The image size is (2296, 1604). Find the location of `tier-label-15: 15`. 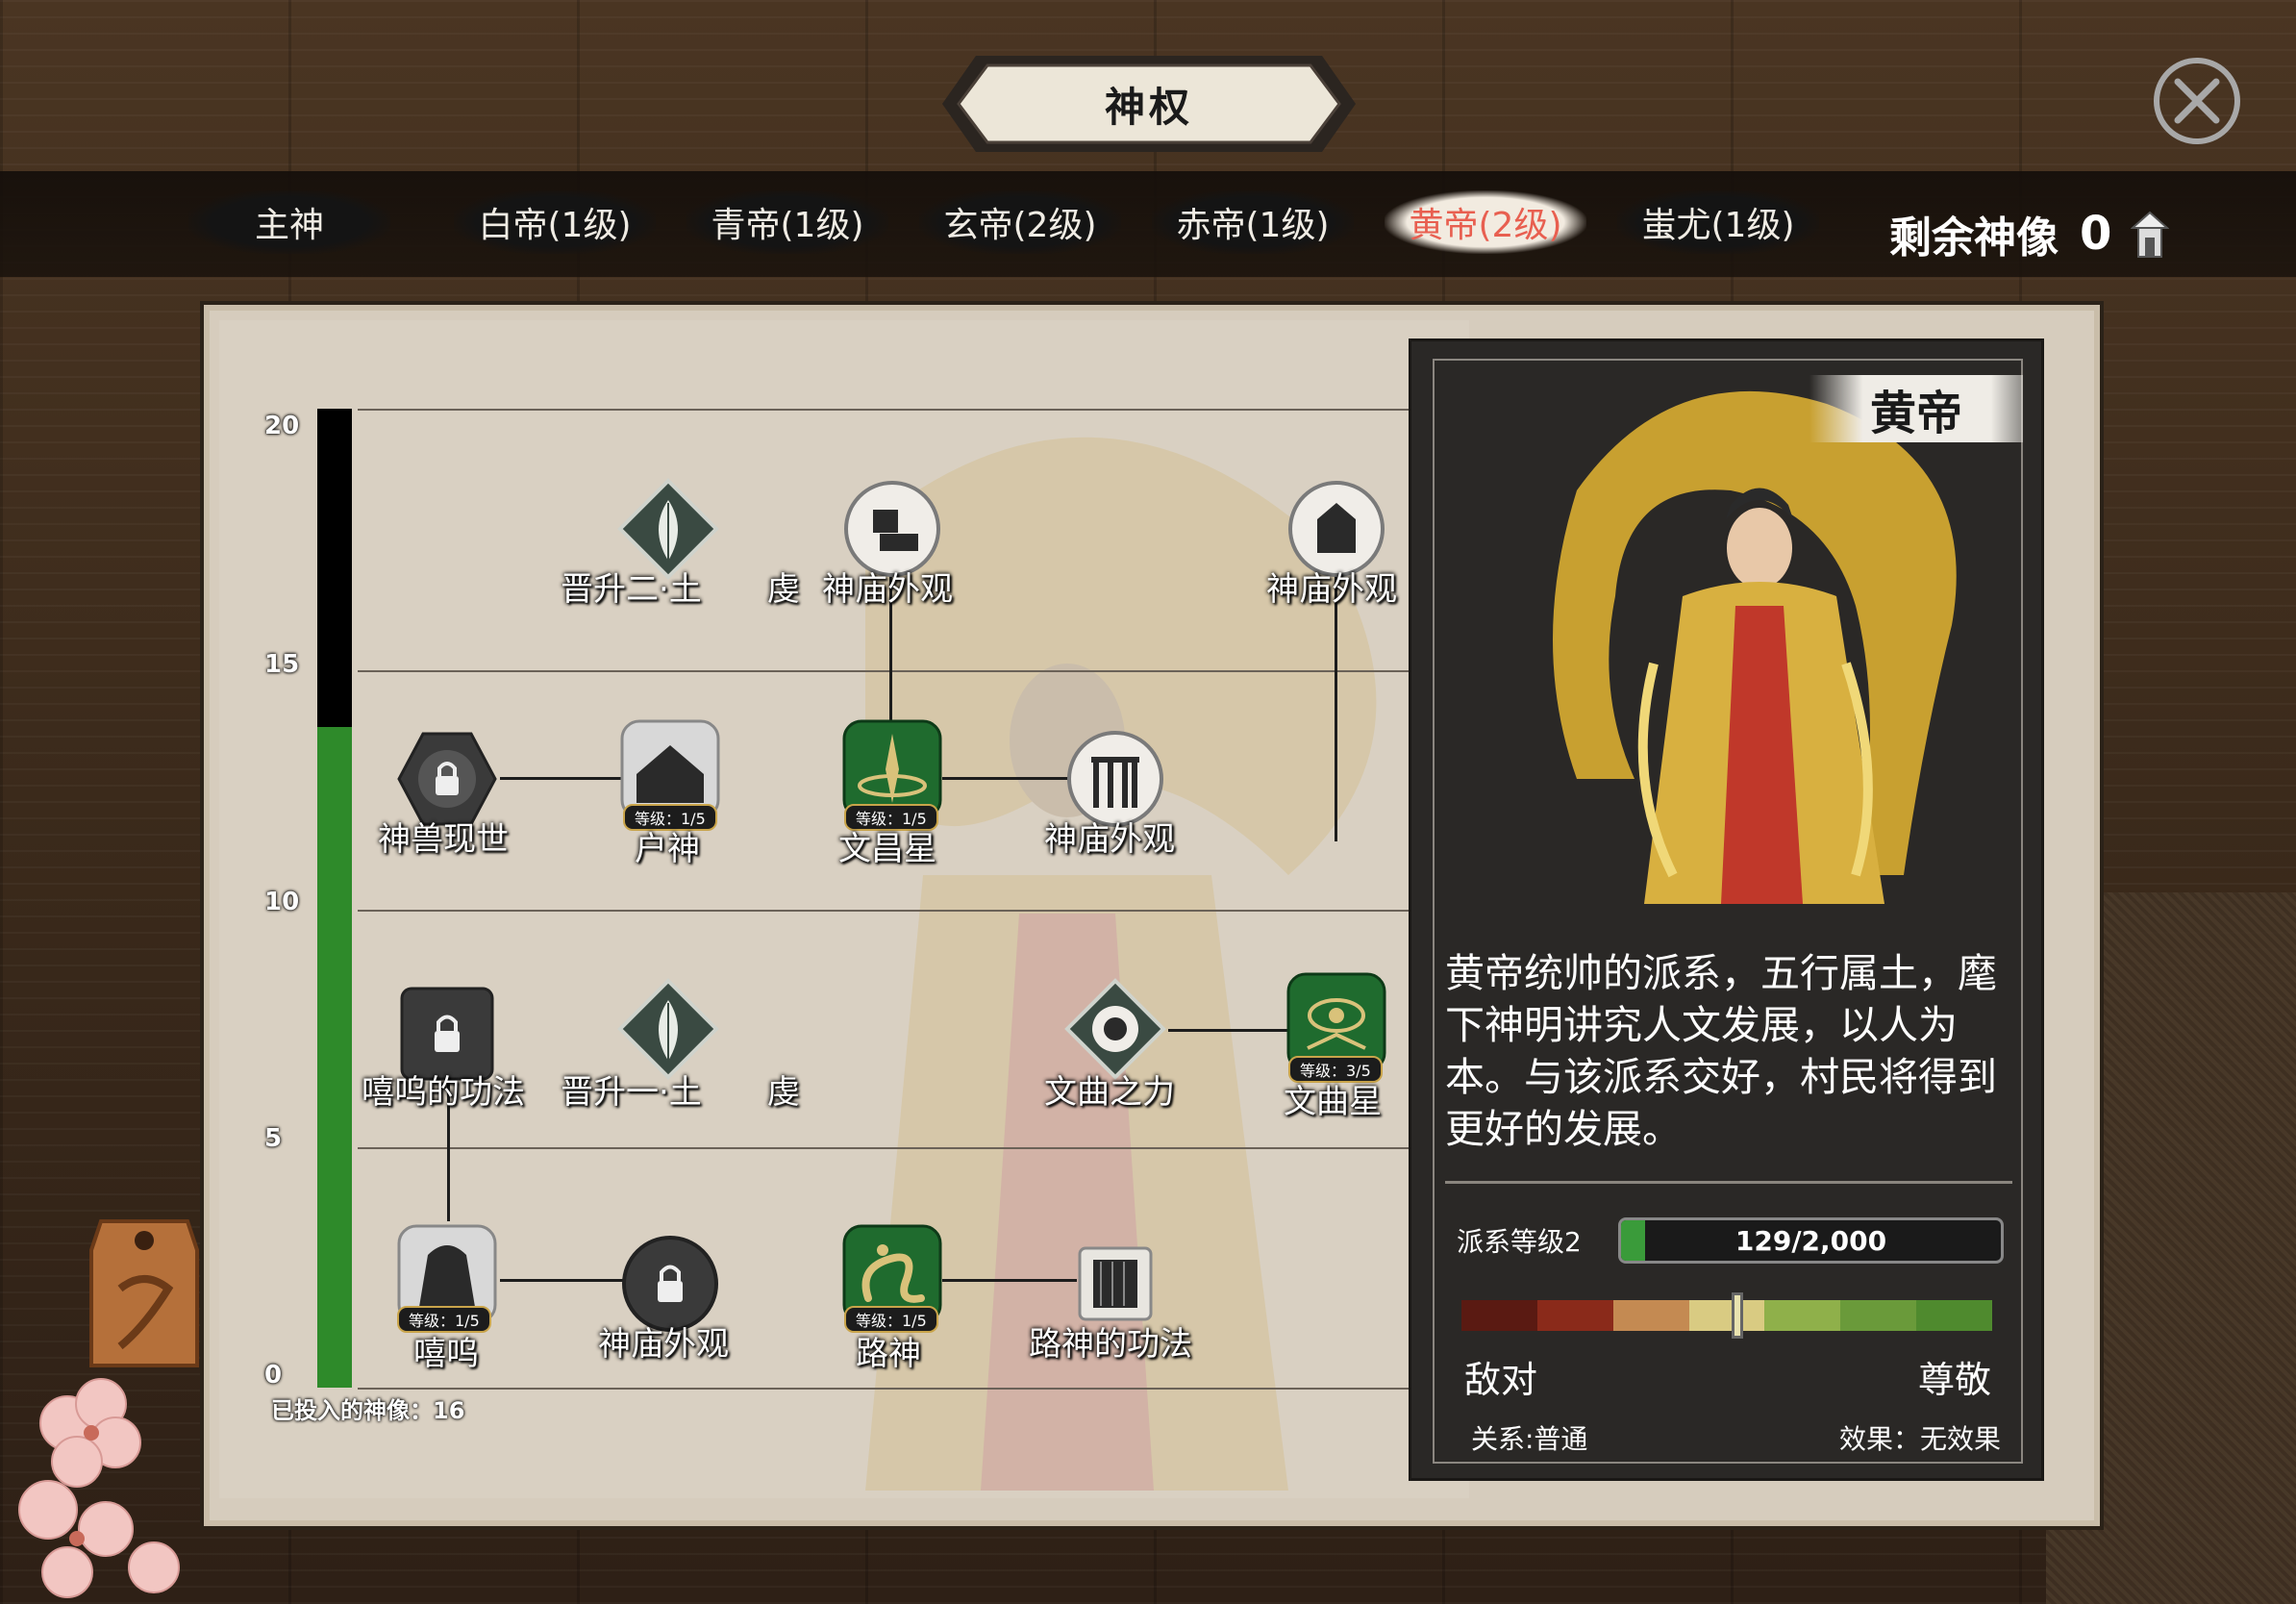

tier-label-15: 15 is located at coordinates (282, 664).